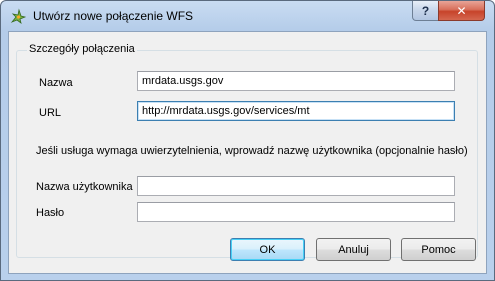 The image size is (495, 281). I want to click on name-label: Nazwa, so click(56, 83).